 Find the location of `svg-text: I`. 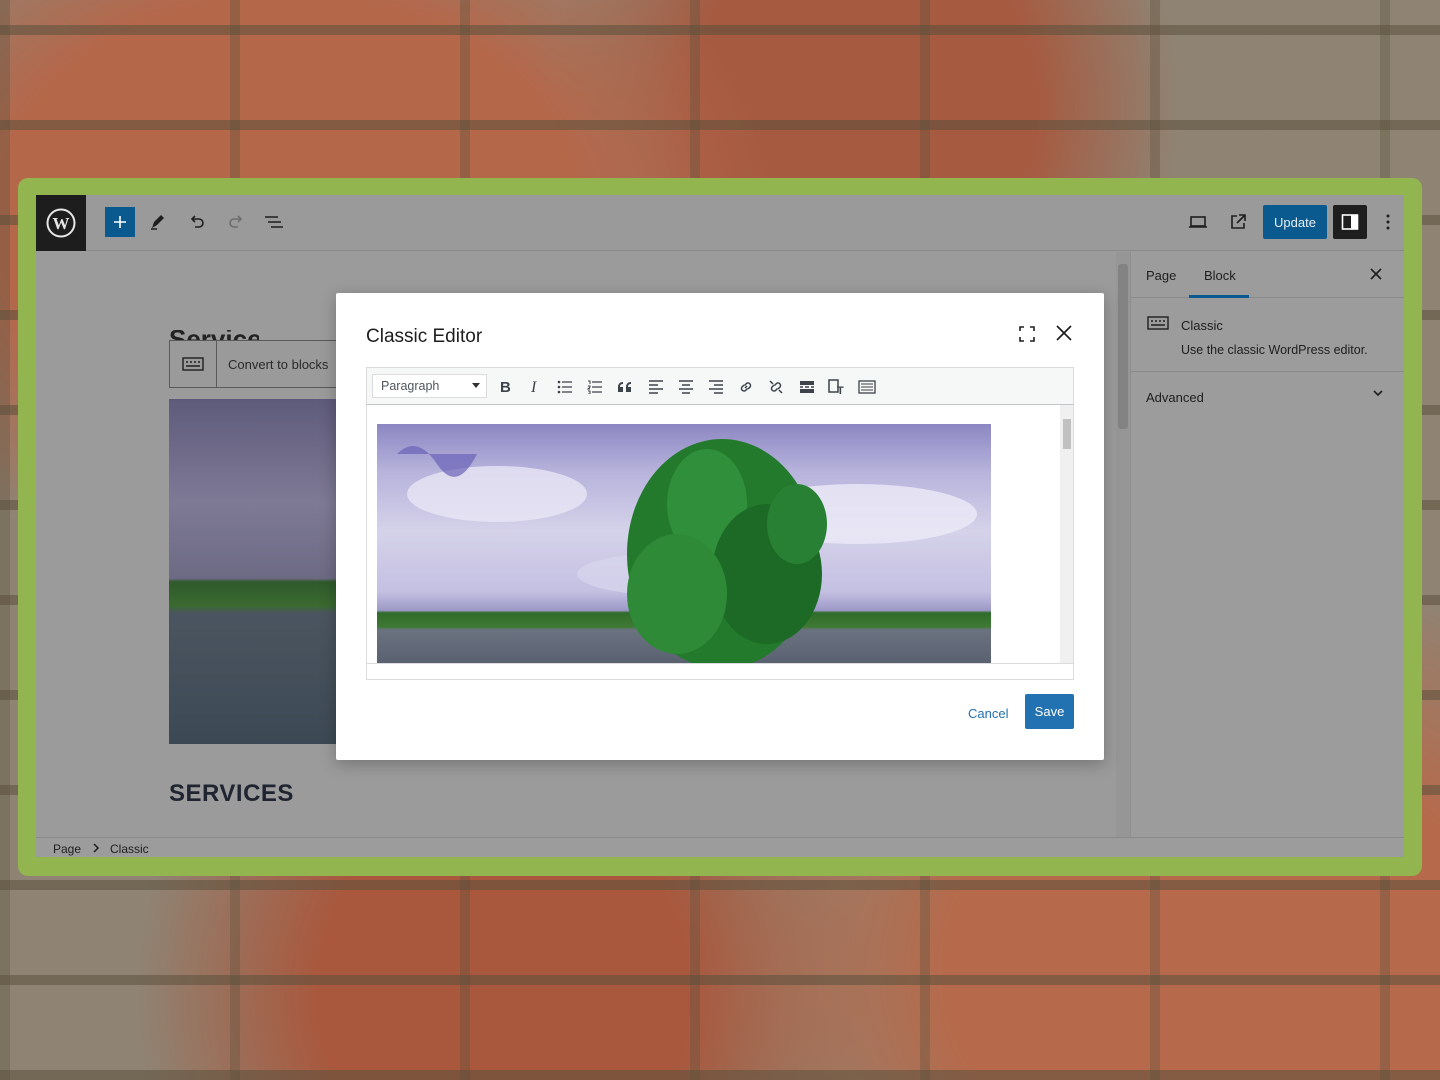

svg-text: I is located at coordinates (533, 387).